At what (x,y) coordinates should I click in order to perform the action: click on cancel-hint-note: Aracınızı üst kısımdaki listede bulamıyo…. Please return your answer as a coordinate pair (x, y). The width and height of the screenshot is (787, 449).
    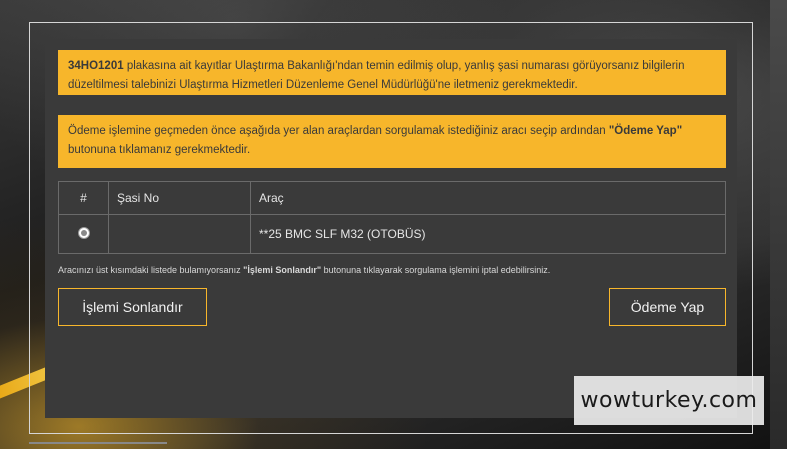
    Looking at the image, I should click on (304, 270).